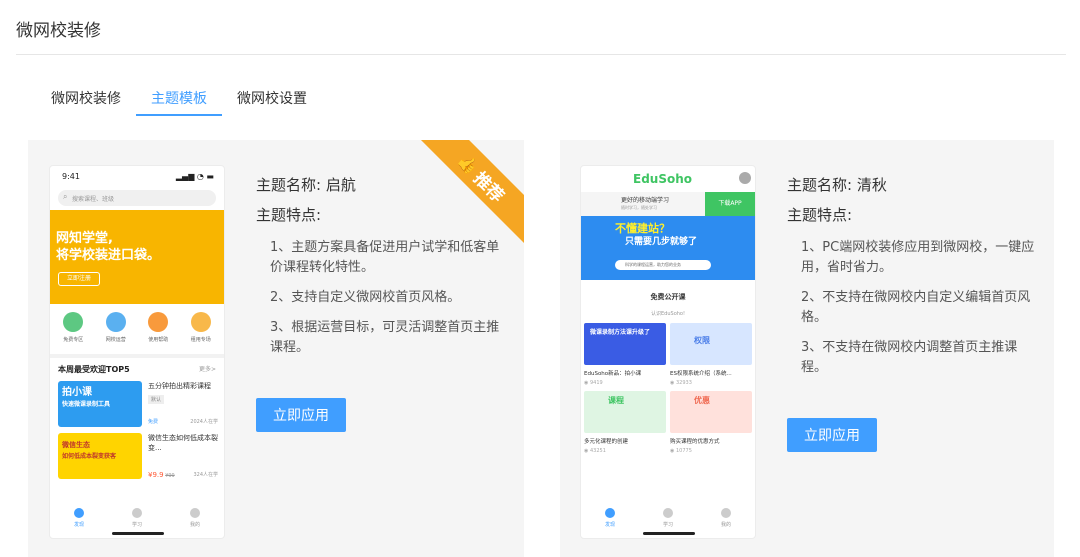  I want to click on tab-bar: 微网校装修 主题模板 微网校设置, so click(179, 98).